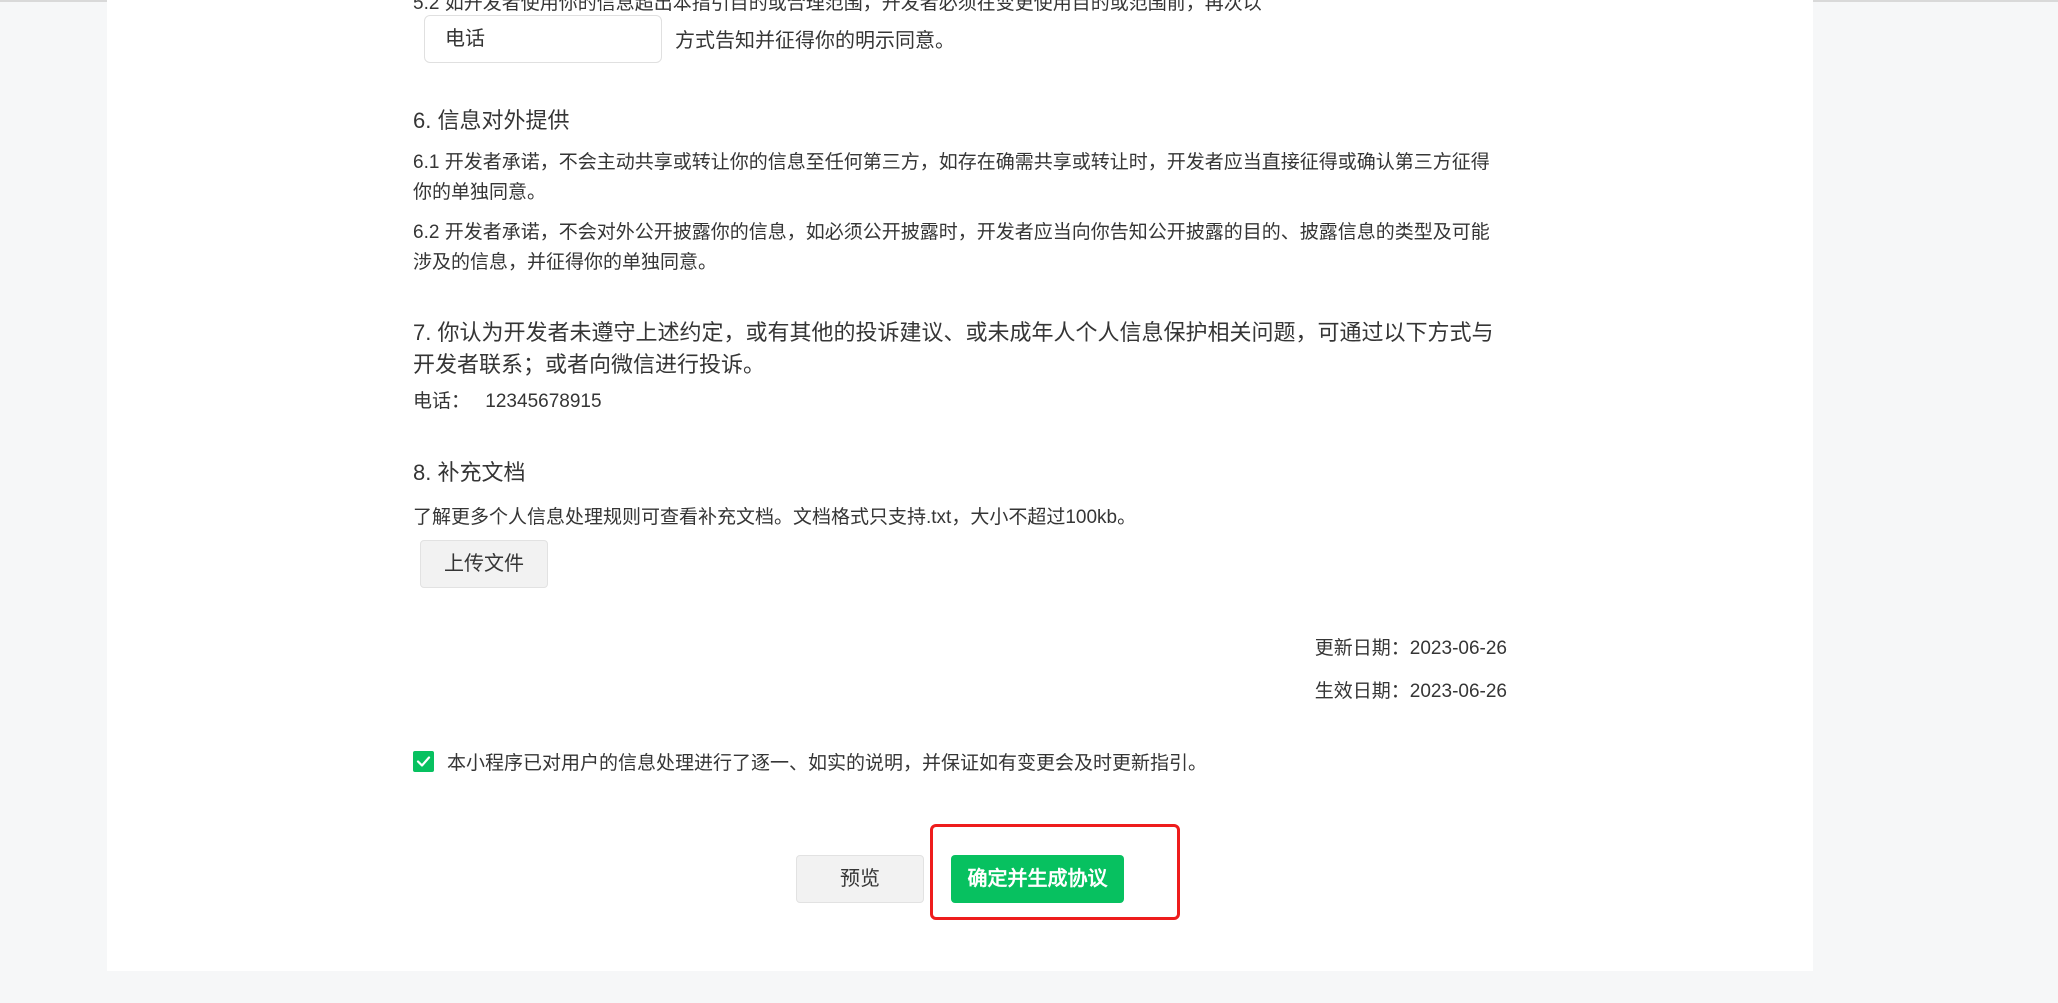  Describe the element at coordinates (442, 401) in the screenshot. I see `phone-label: 电话：` at that location.